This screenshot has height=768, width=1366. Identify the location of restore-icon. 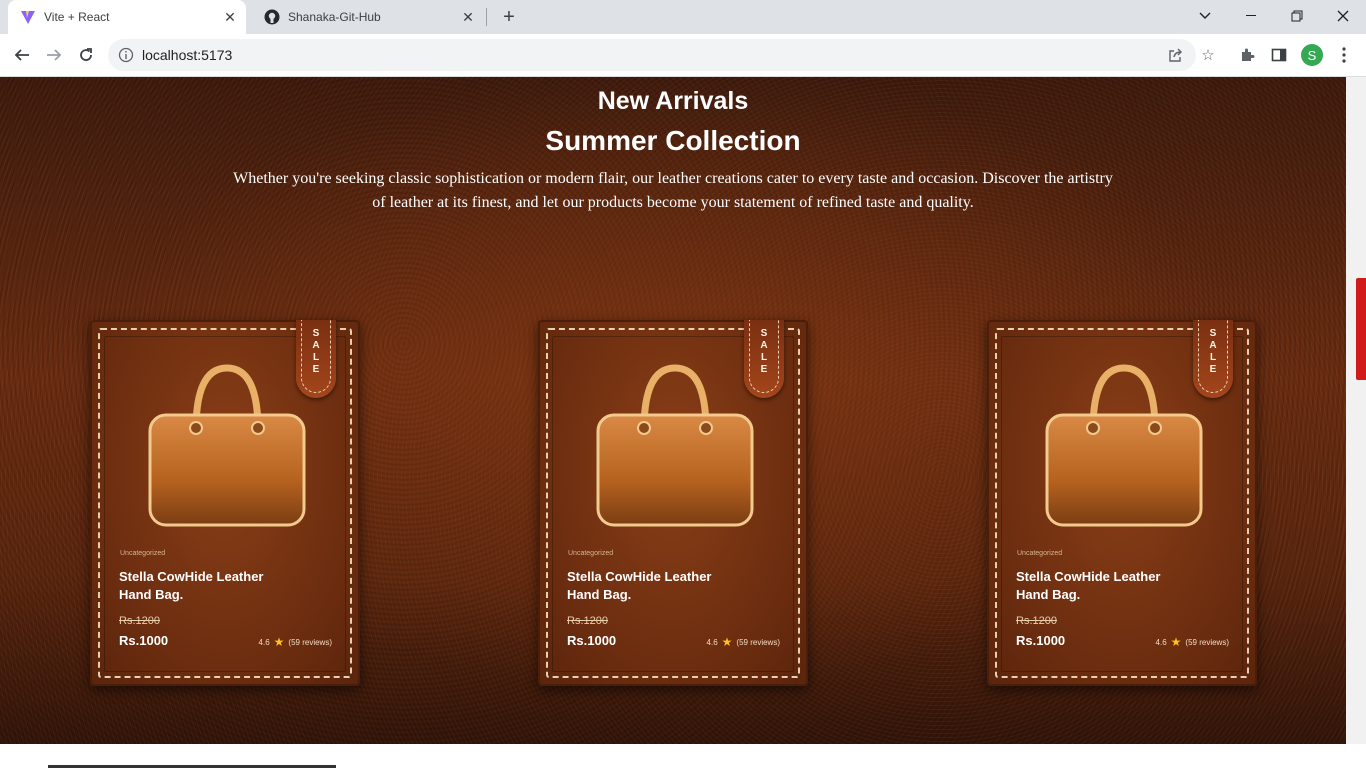
(1297, 16).